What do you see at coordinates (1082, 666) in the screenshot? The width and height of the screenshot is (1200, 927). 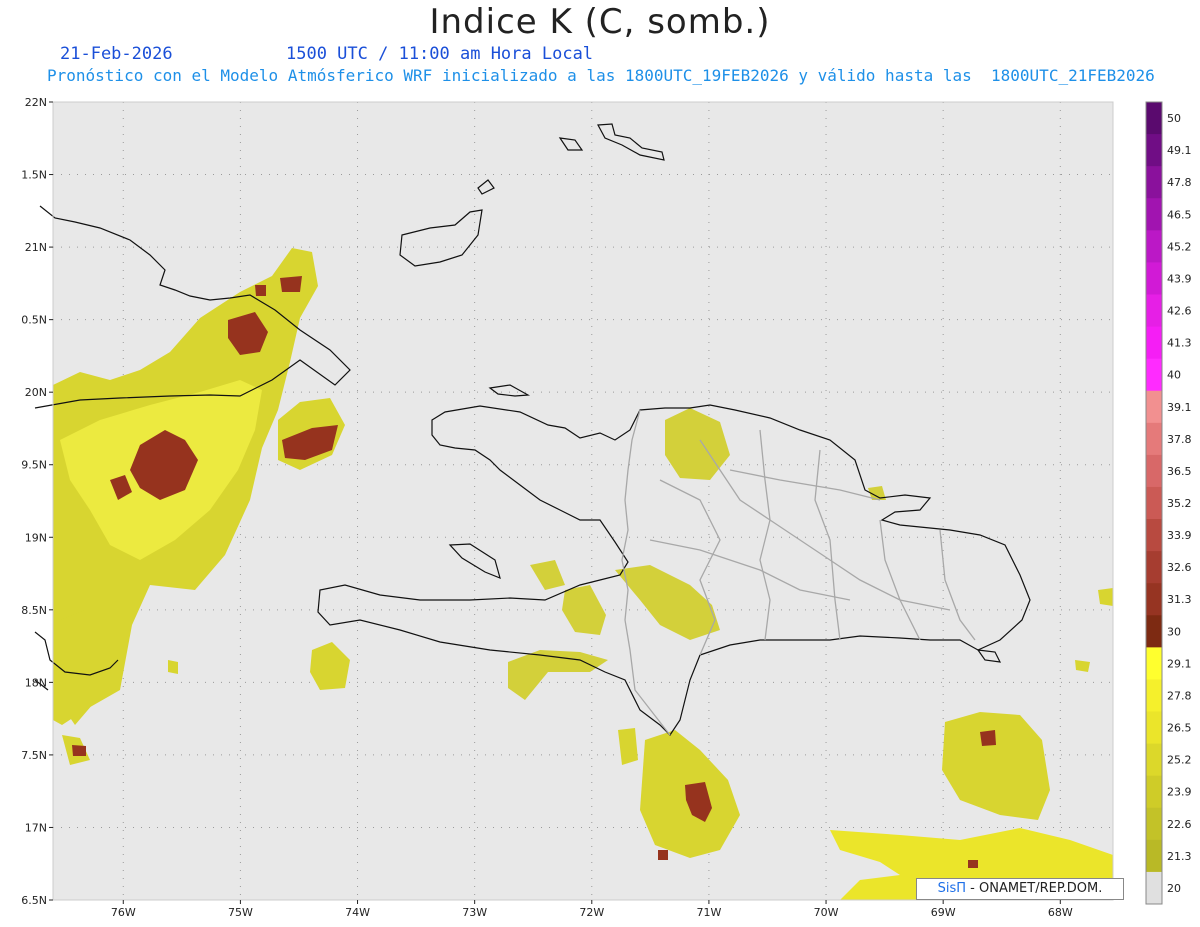 I see `field-east-edge2` at bounding box center [1082, 666].